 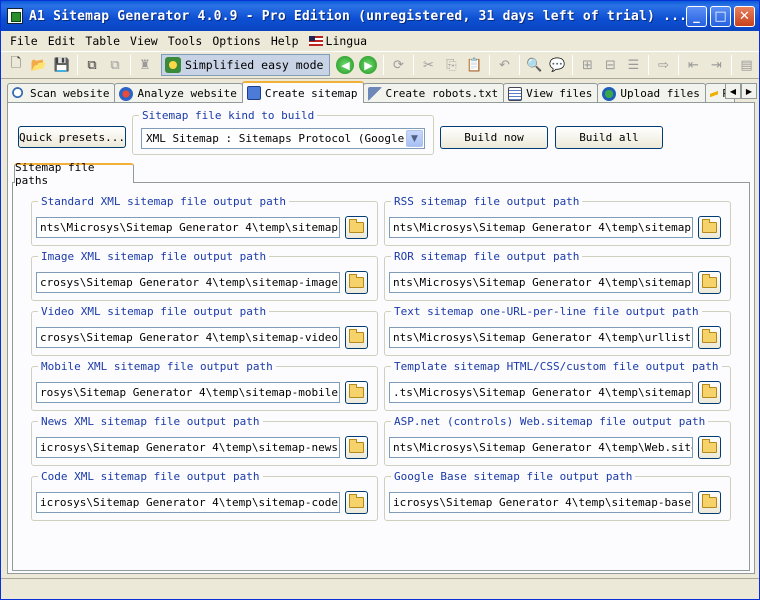 I want to click on find-icon: 🔍, so click(x=534, y=65).